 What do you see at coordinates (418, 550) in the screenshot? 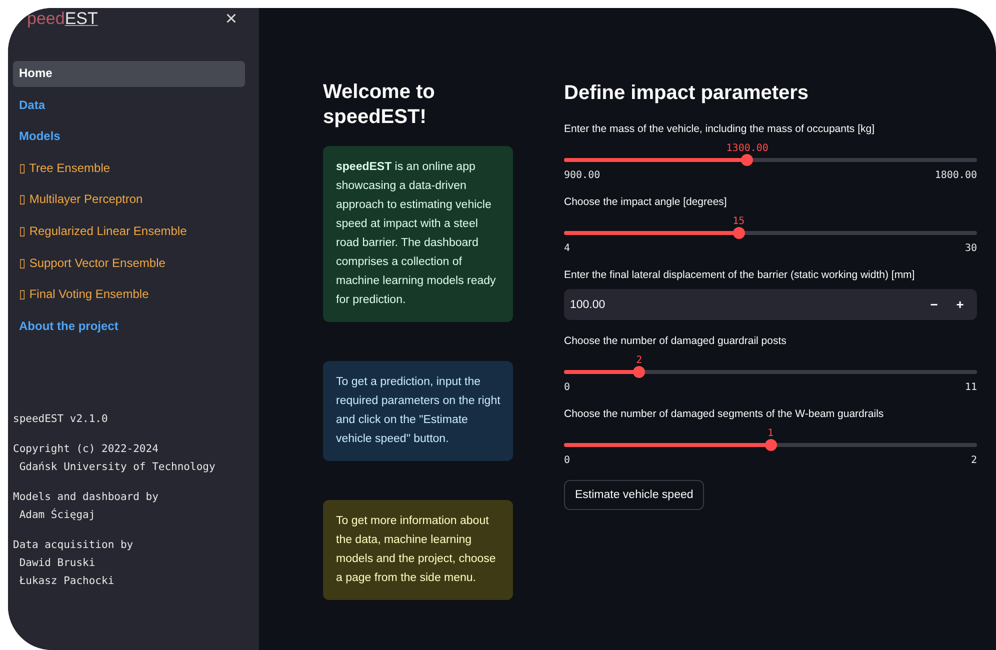
I see `info-card: To get more information about the data, machine learning models and the project, choose a page from the side menu.` at bounding box center [418, 550].